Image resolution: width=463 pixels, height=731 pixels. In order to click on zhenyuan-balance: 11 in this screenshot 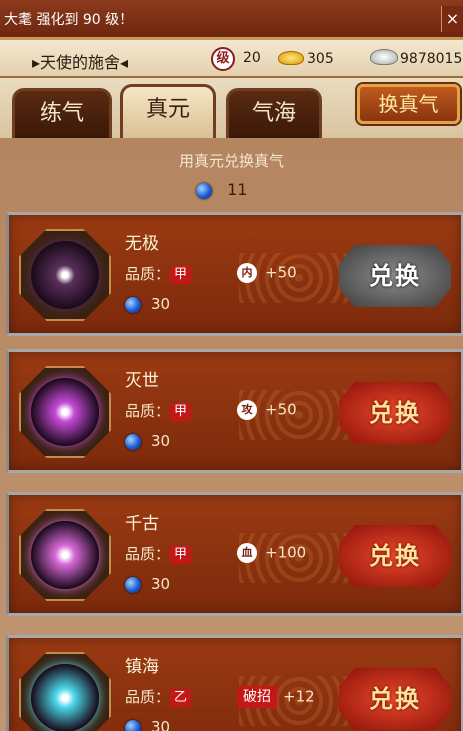, I will do `click(221, 189)`.